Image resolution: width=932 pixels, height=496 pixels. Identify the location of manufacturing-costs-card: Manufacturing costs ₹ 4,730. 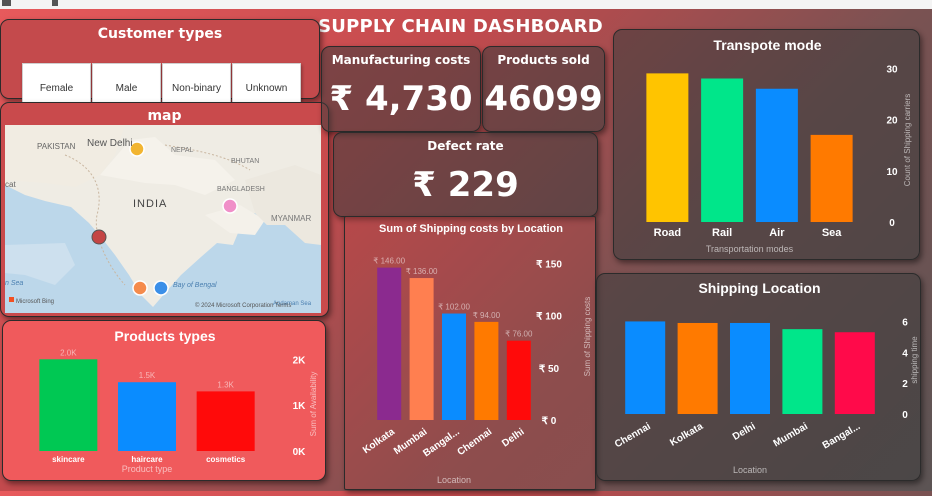
(401, 89).